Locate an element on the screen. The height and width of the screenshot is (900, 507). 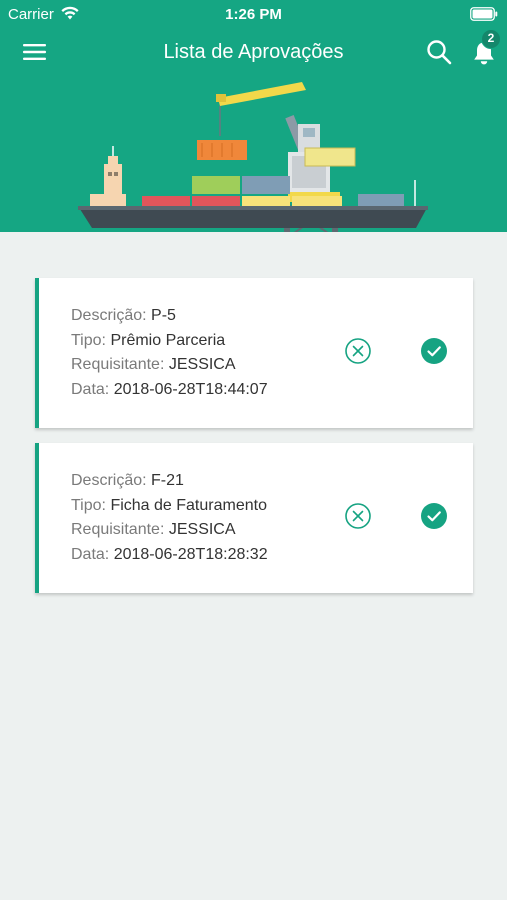
battery-icon is located at coordinates (484, 14).